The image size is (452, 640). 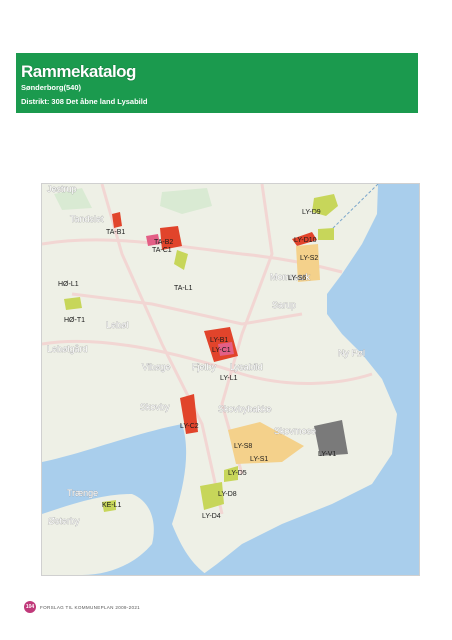 I want to click on zone-label: LY-S2, so click(x=309, y=258).